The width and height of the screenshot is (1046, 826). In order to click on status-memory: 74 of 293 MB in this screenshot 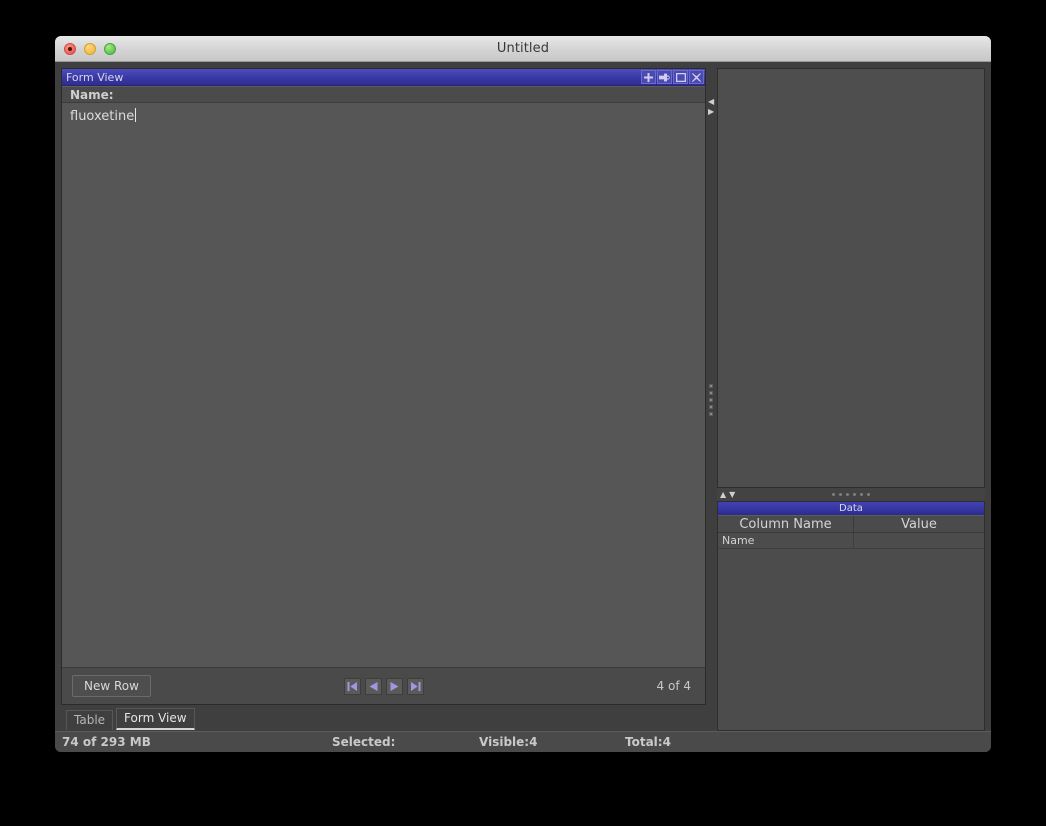, I will do `click(106, 742)`.